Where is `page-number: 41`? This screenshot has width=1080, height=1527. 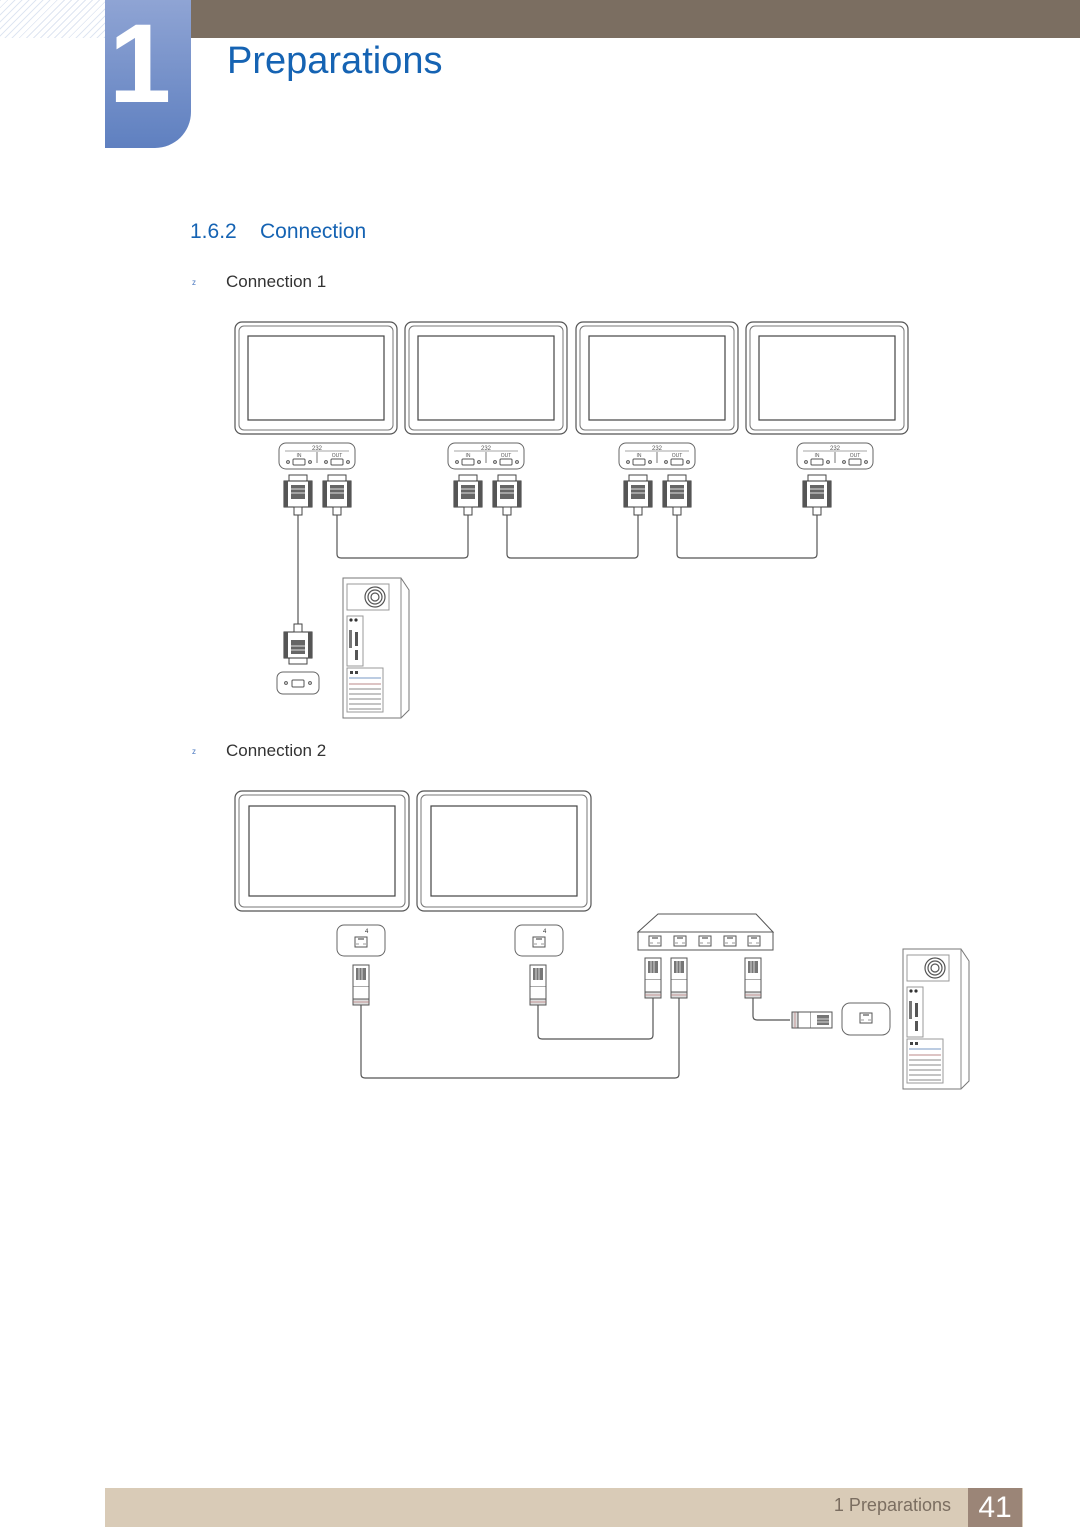 page-number: 41 is located at coordinates (995, 1507).